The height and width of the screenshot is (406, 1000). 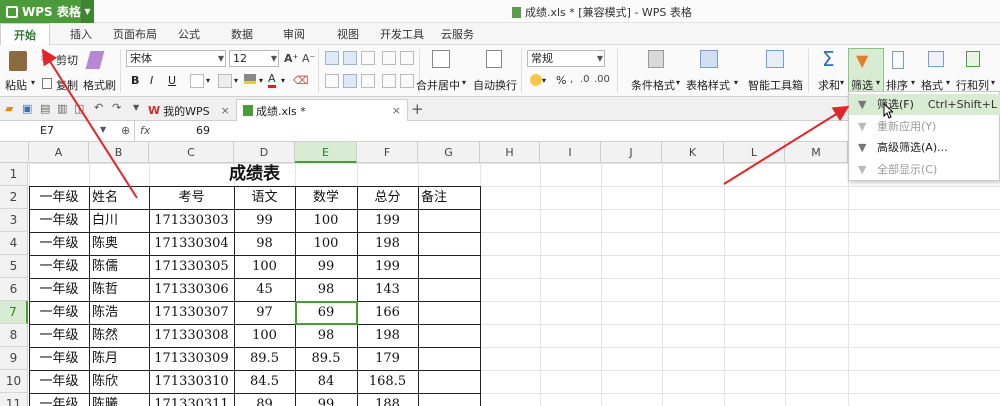 I want to click on conditional-format-button: 条件格式, so click(x=653, y=85).